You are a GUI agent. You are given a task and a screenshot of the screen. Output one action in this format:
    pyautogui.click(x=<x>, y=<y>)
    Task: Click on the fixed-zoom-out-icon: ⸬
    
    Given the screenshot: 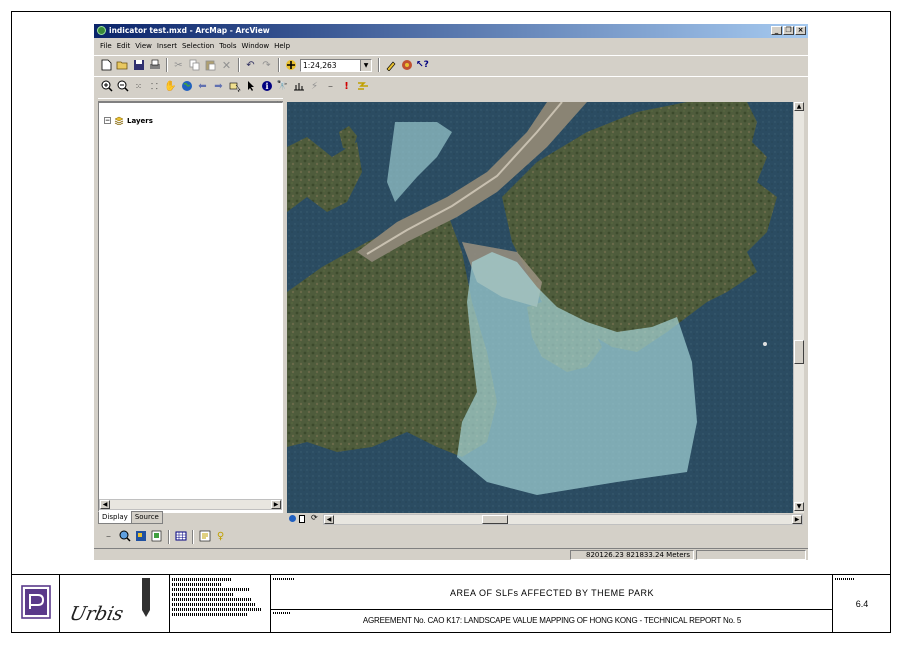 What is the action you would take?
    pyautogui.click(x=154, y=86)
    